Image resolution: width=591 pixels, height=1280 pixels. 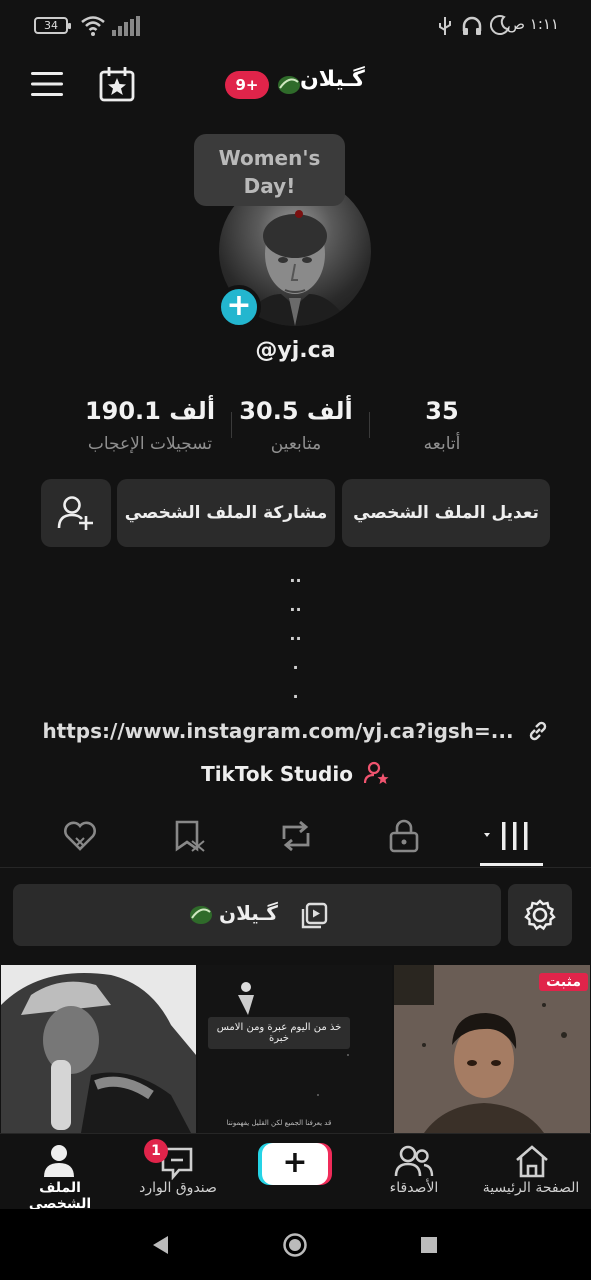 I want to click on signal-icon, so click(x=126, y=26).